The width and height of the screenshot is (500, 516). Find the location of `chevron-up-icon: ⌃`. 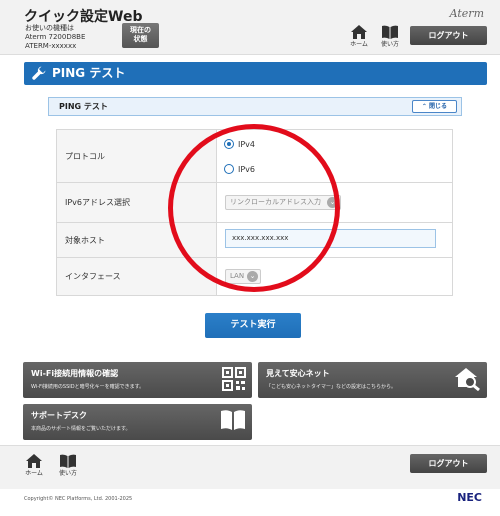

chevron-up-icon: ⌃ is located at coordinates (424, 106).